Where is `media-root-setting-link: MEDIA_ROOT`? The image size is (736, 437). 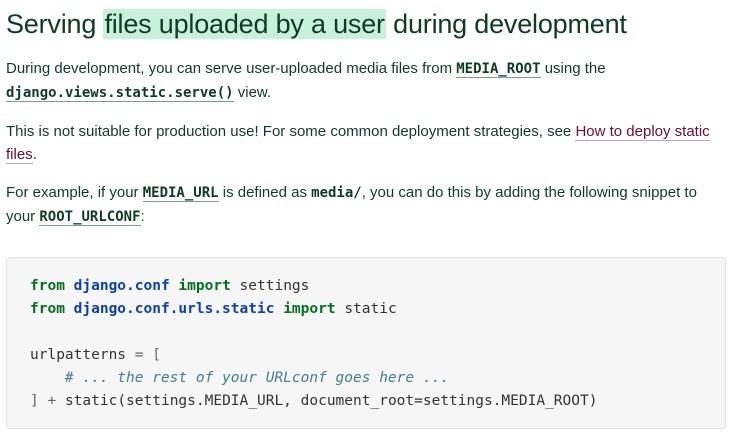 media-root-setting-link: MEDIA_ROOT is located at coordinates (498, 69).